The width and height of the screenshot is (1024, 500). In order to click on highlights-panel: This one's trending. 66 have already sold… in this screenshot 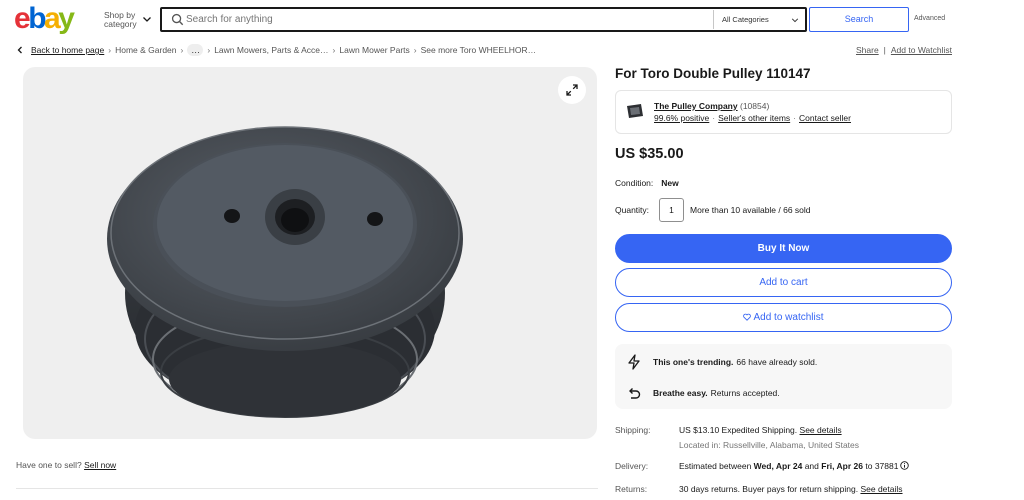, I will do `click(783, 376)`.